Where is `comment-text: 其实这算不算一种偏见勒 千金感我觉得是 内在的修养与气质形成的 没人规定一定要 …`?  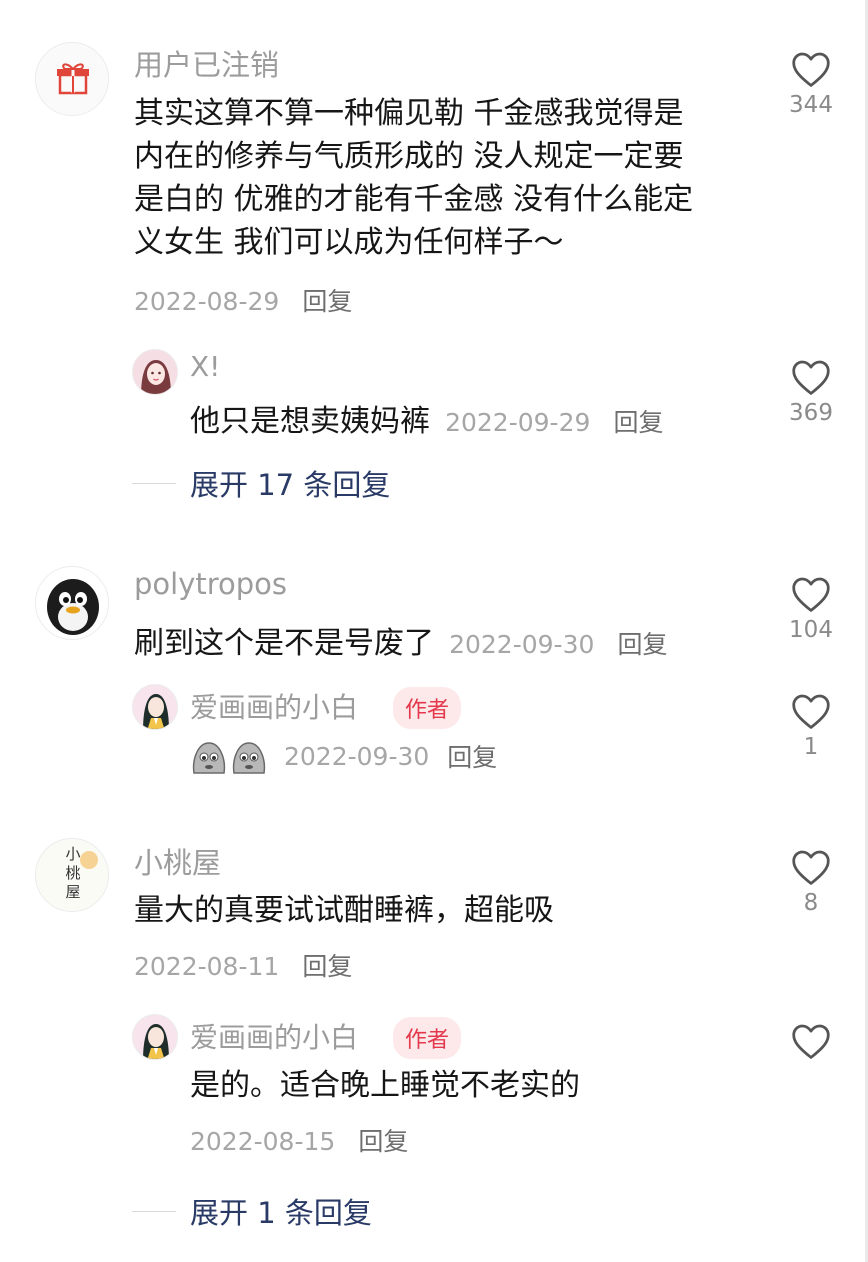
comment-text: 其实这算不算一种偏见勒 千金感我觉得是 内在的修养与气质形成的 没人规定一定要 … is located at coordinates (413, 178).